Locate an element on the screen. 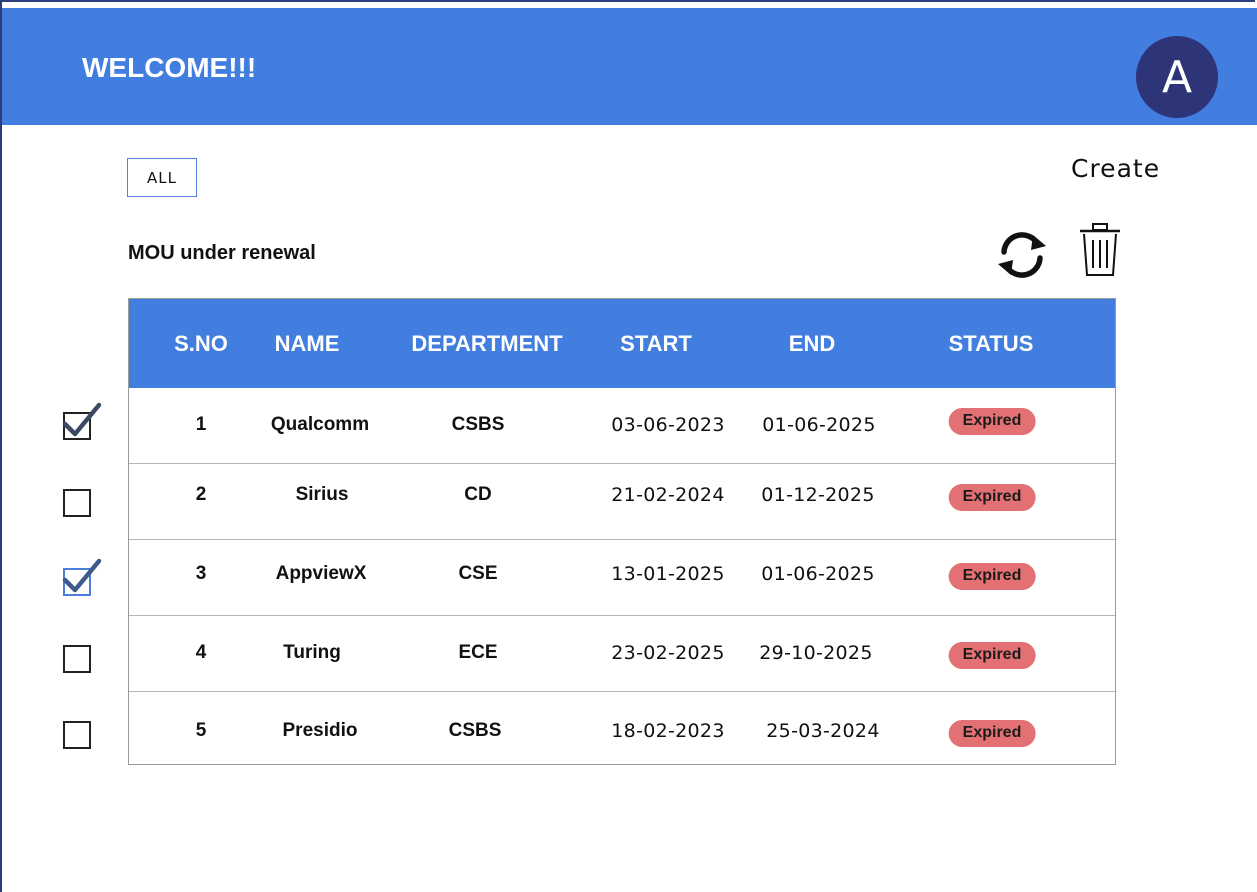 The image size is (1257, 892). create-button: Create is located at coordinates (1115, 168).